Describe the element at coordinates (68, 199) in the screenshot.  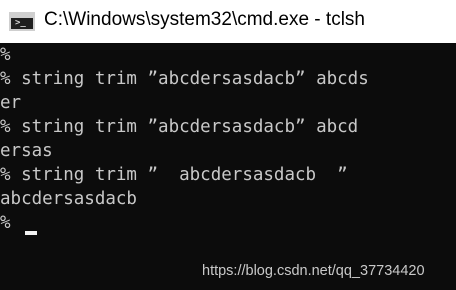
I see `console-line: abcdersasdacb` at that location.